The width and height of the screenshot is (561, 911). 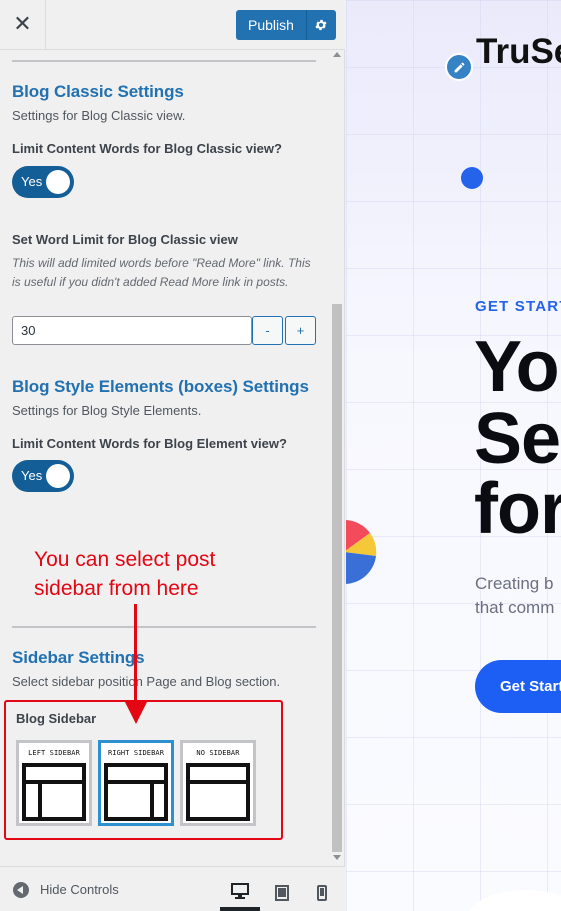 I want to click on hero-heading-line: Yo, so click(x=517, y=367).